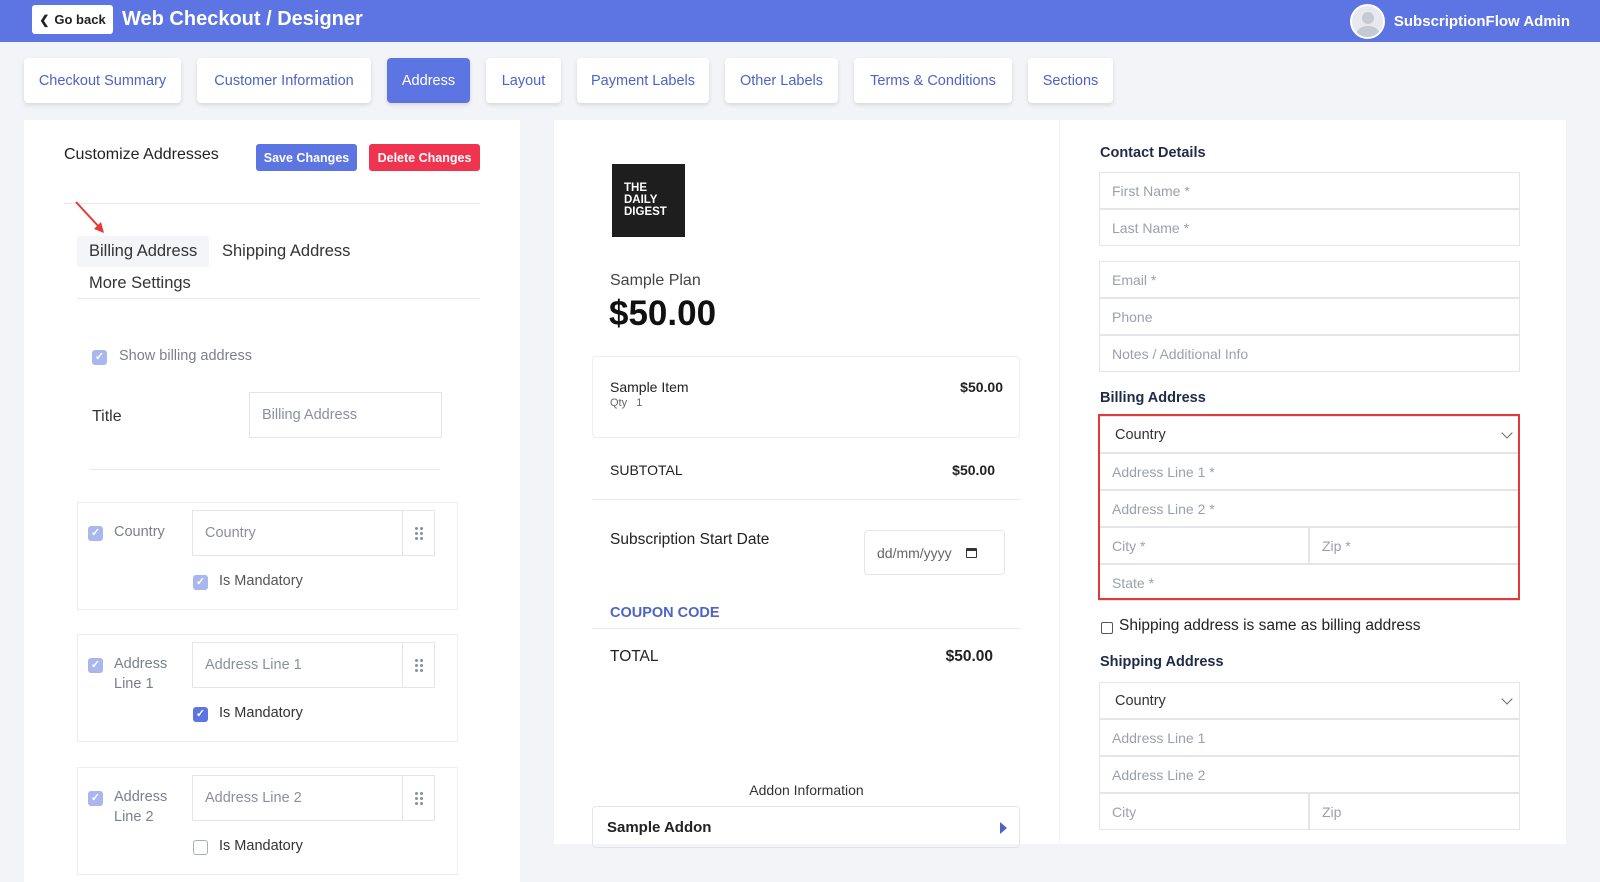 The image size is (1600, 882). What do you see at coordinates (1153, 153) in the screenshot?
I see `contact-details-title: Contact Details` at bounding box center [1153, 153].